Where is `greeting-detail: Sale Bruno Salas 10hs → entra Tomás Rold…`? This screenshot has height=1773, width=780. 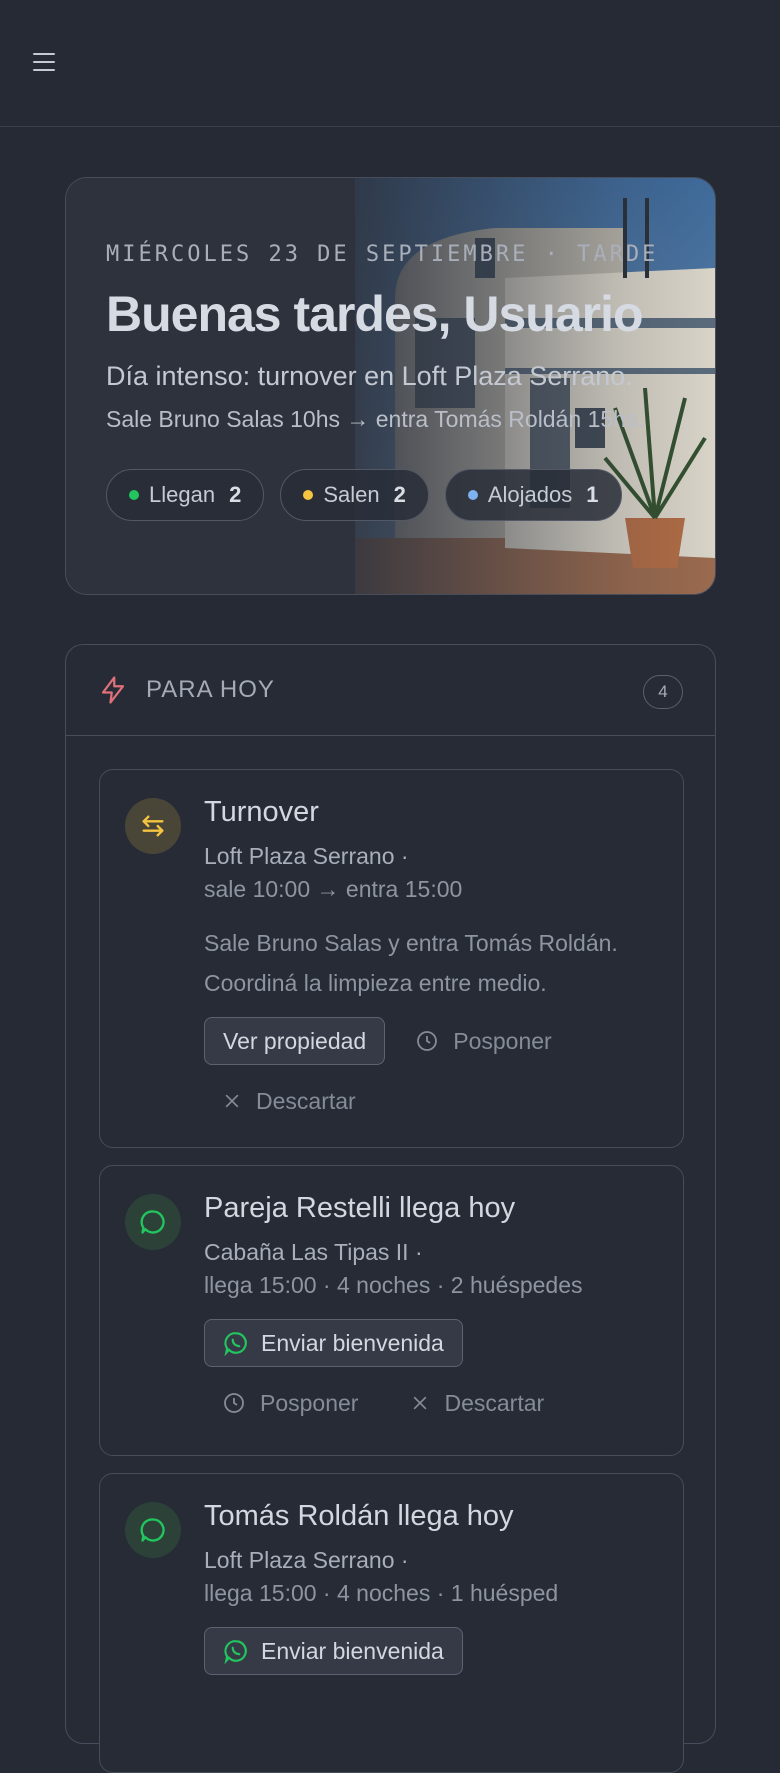 greeting-detail: Sale Bruno Salas 10hs → entra Tomás Rold… is located at coordinates (375, 419).